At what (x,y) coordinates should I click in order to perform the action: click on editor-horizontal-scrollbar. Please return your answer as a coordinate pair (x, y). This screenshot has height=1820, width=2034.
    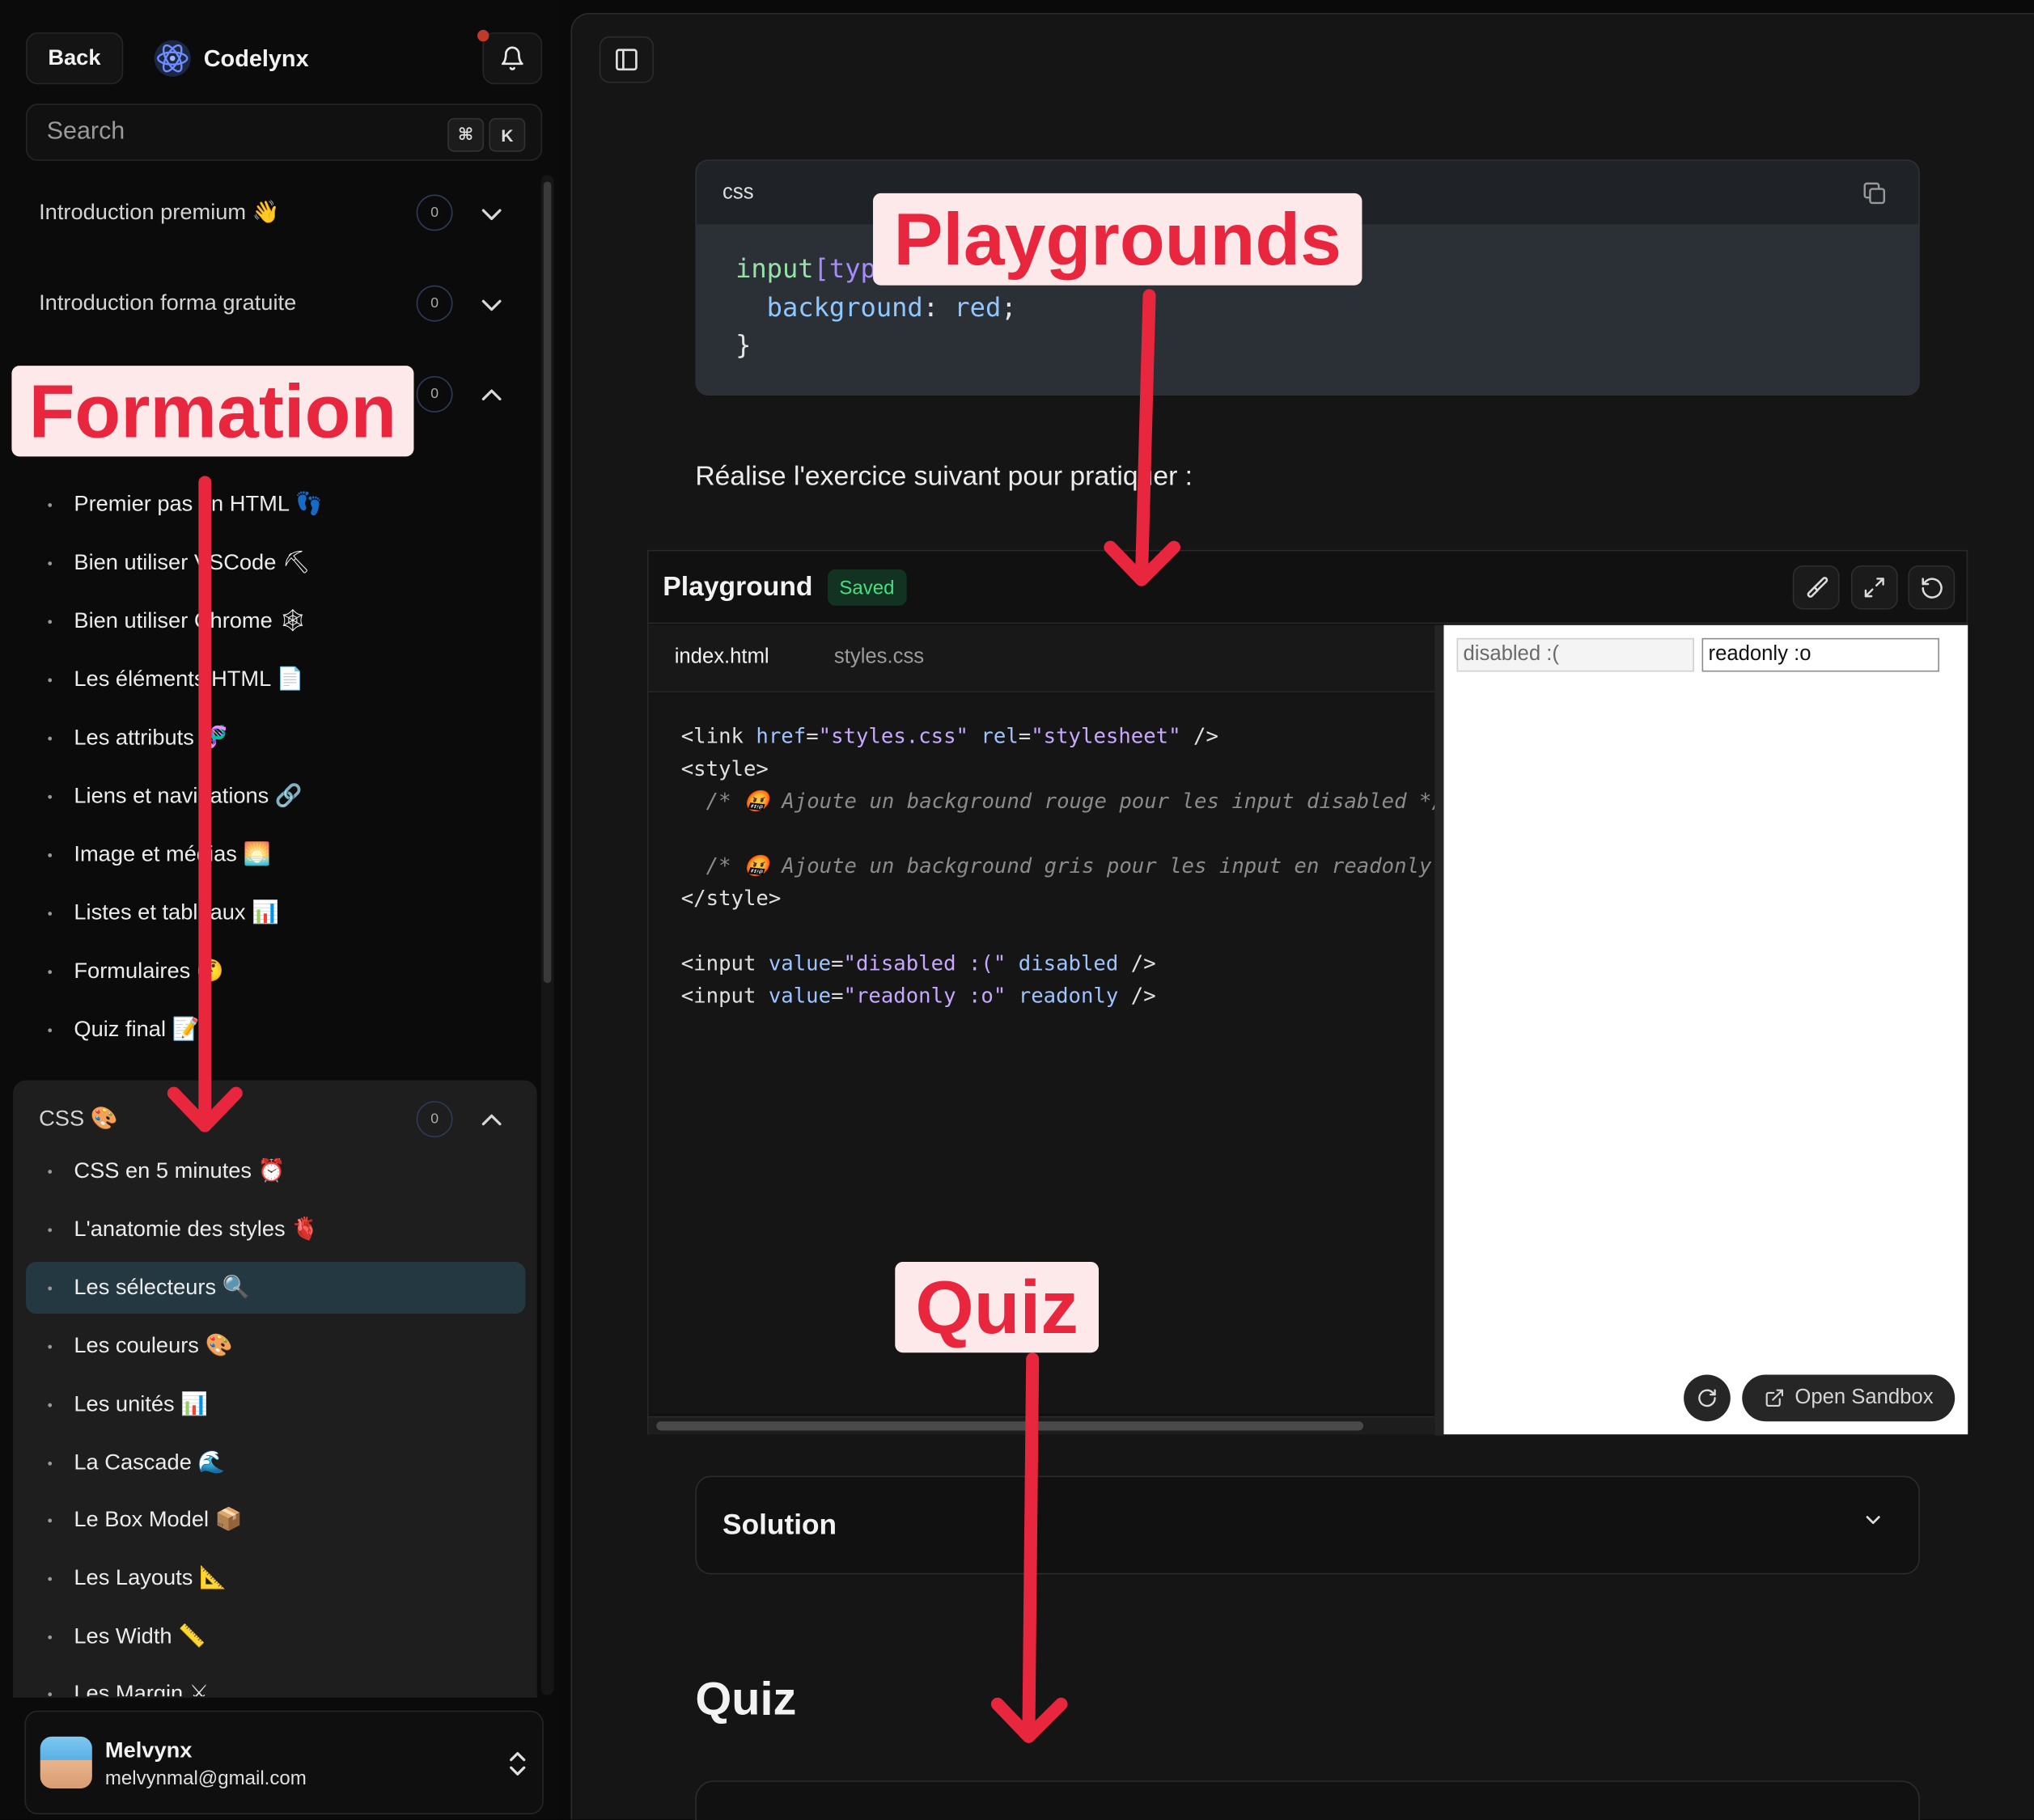
    Looking at the image, I should click on (1042, 1425).